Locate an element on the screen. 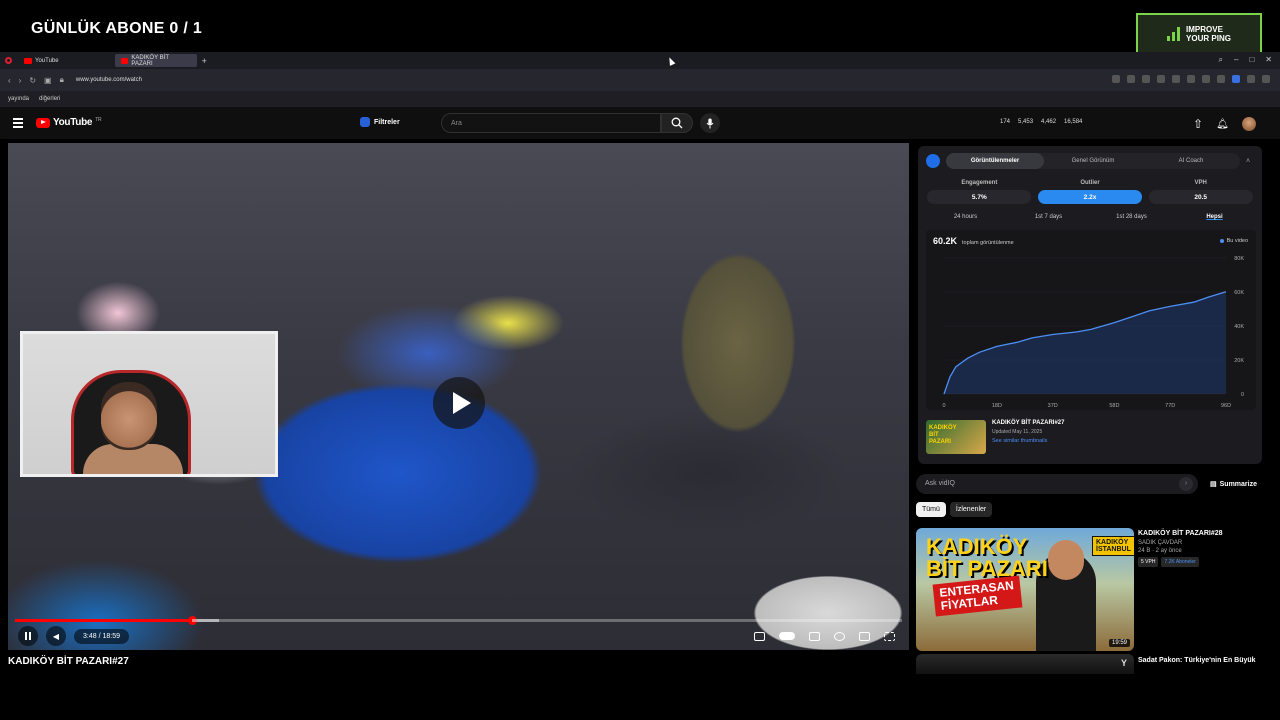  total-views-value: 60.2K is located at coordinates (945, 241).